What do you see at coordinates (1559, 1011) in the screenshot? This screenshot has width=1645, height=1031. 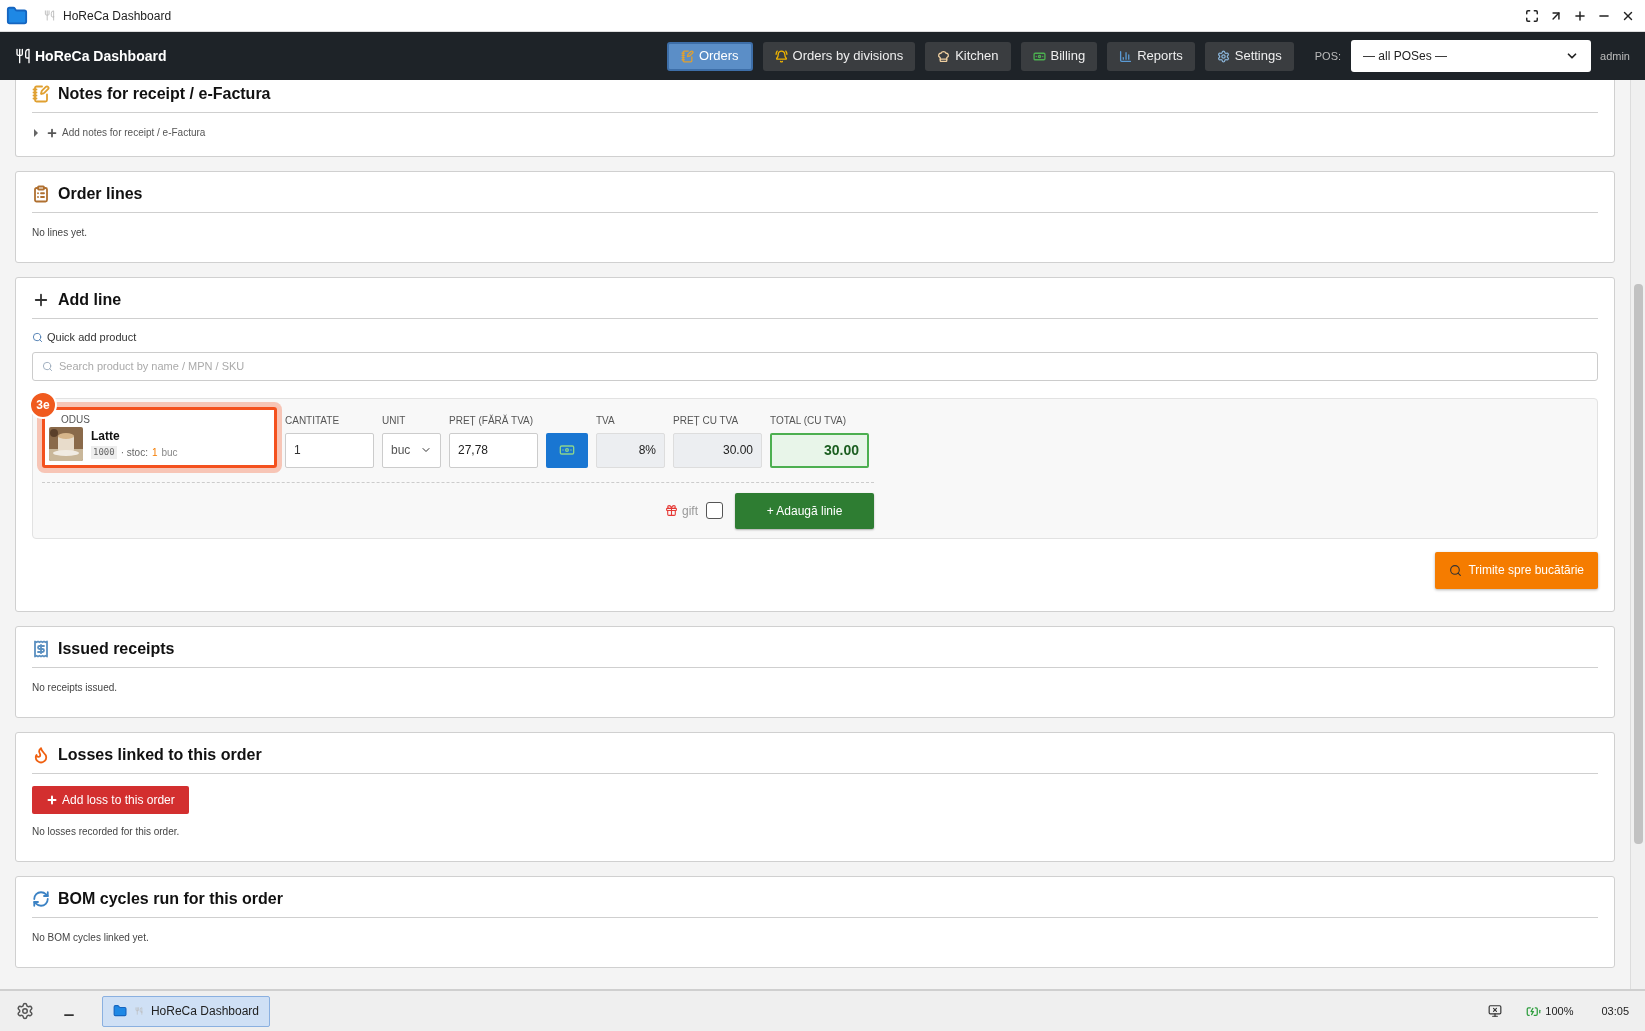 I see `battery-level: 100%` at bounding box center [1559, 1011].